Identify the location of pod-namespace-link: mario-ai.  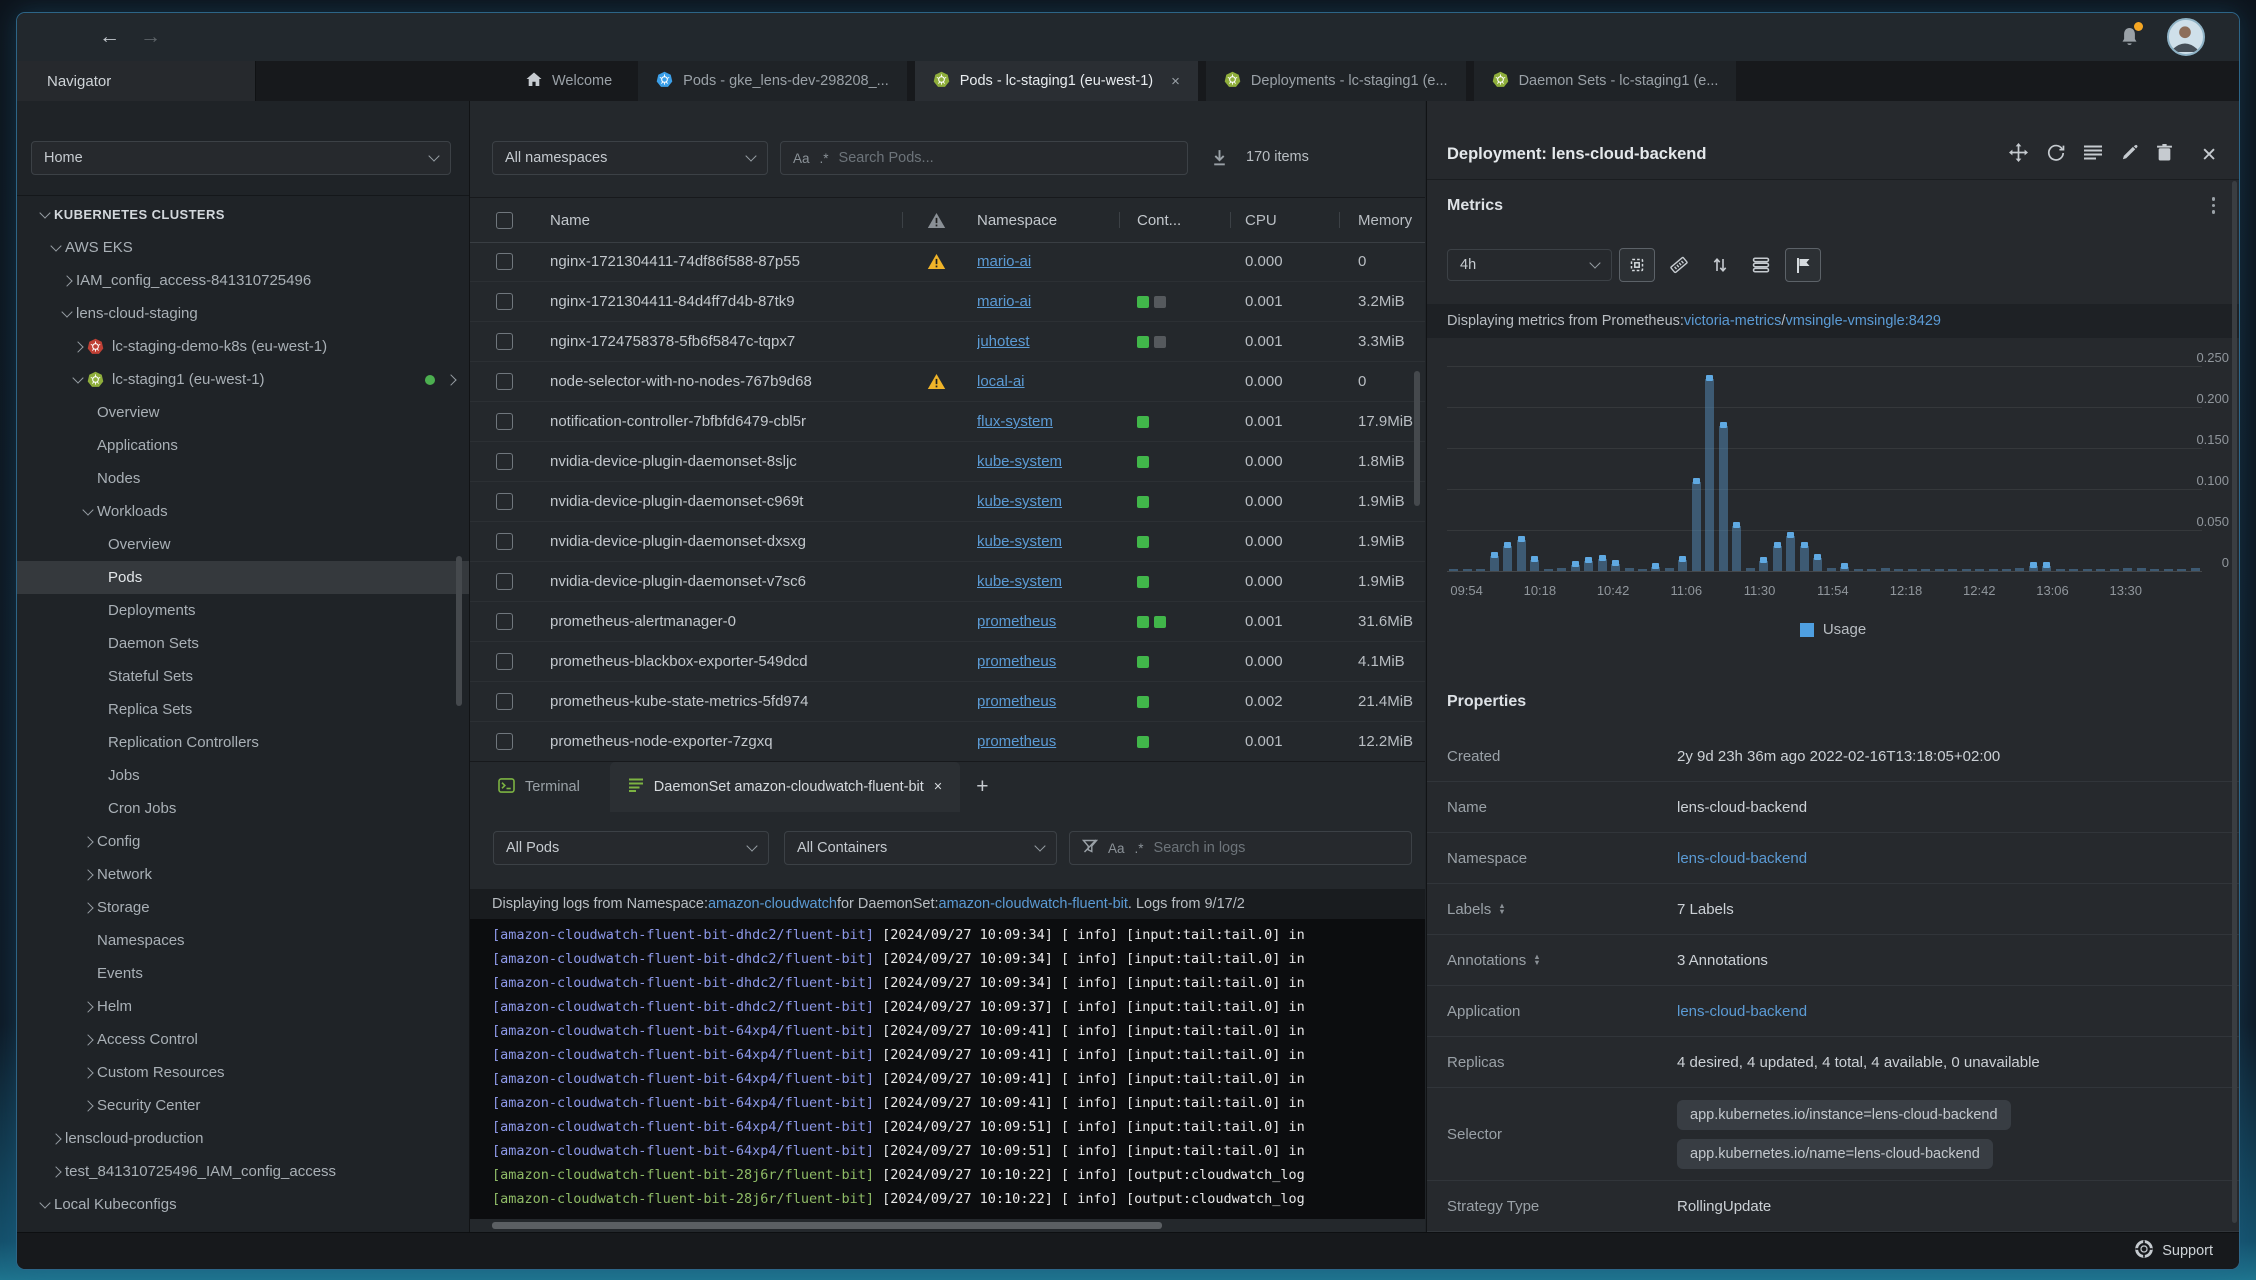
(1044, 301).